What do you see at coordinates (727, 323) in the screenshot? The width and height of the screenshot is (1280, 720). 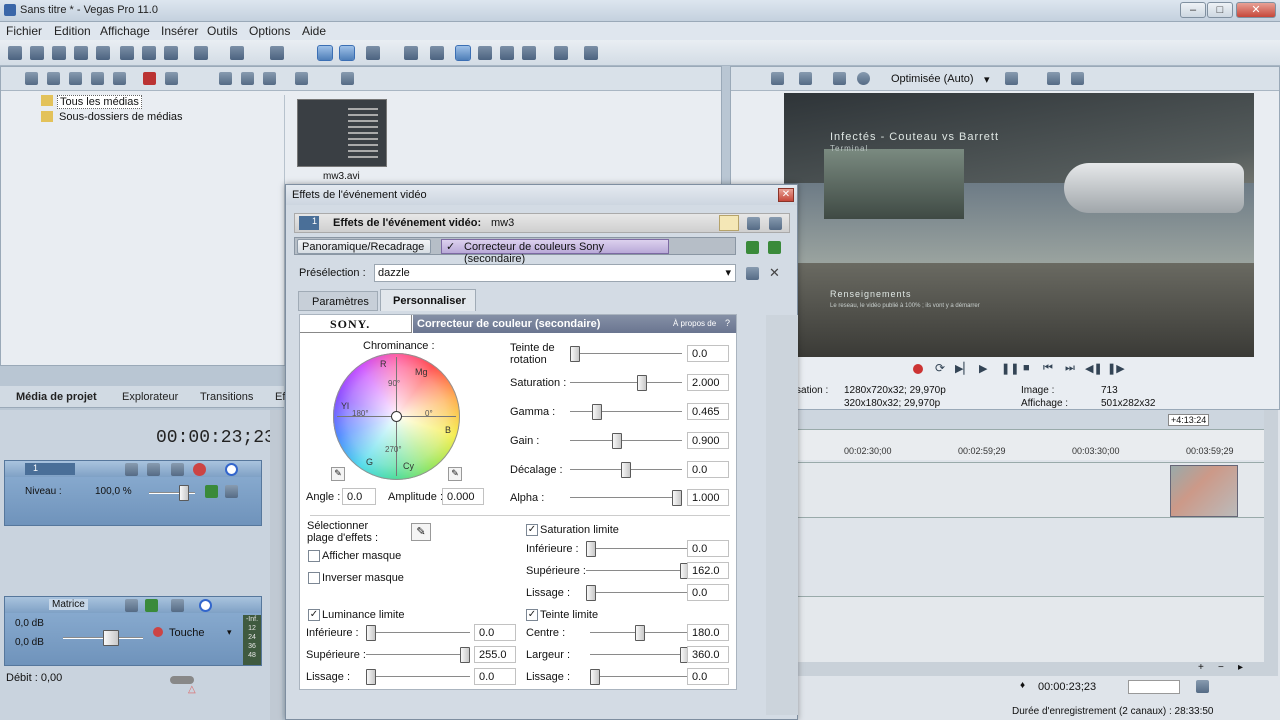 I see `help-link: ?` at bounding box center [727, 323].